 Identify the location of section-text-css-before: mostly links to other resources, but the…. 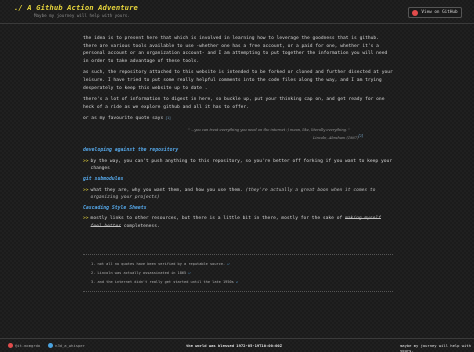
(216, 219).